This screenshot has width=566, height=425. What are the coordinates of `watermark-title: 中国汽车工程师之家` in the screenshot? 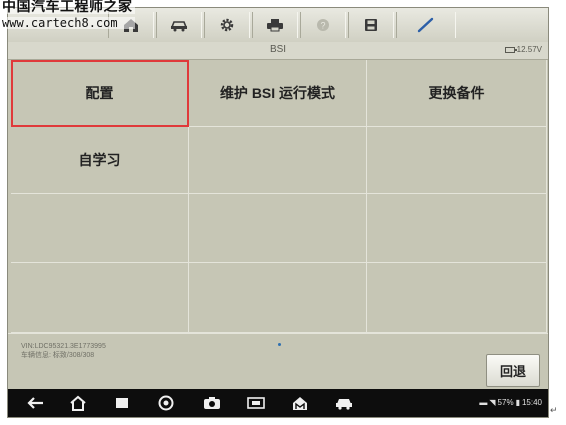 It's located at (67, 7).